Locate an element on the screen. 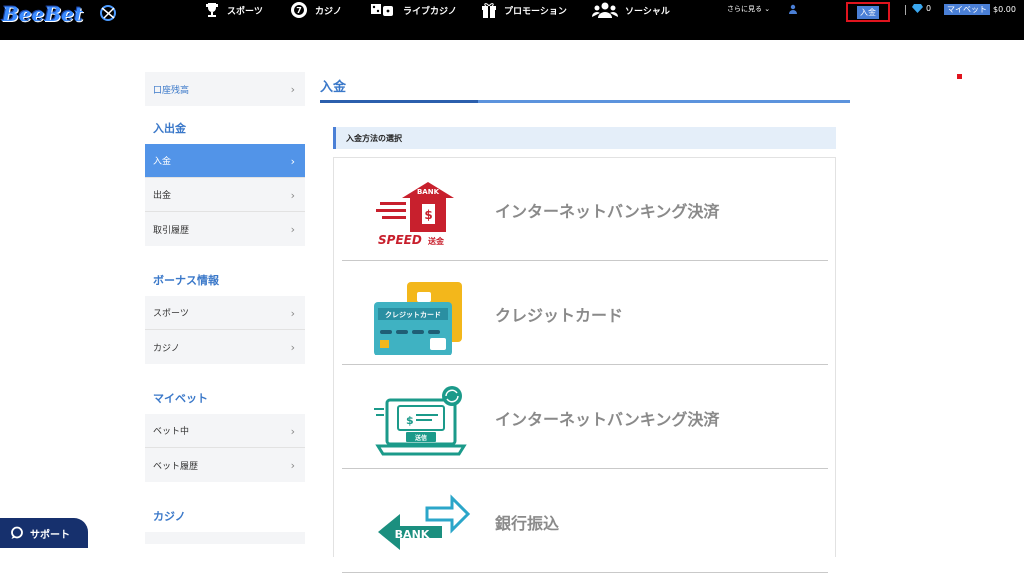  more-menu: さらに見る ⌄ is located at coordinates (748, 9).